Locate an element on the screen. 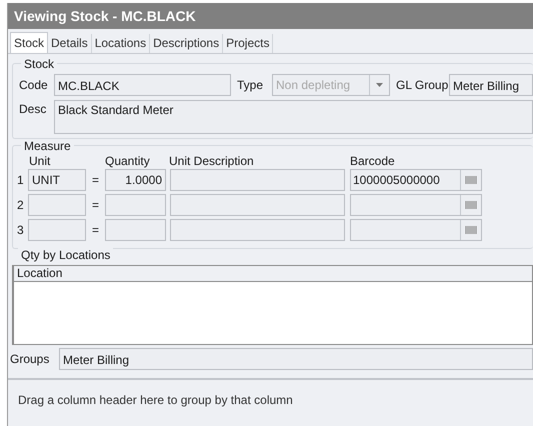 Image resolution: width=533 pixels, height=426 pixels. field-label: Groups is located at coordinates (30, 359).